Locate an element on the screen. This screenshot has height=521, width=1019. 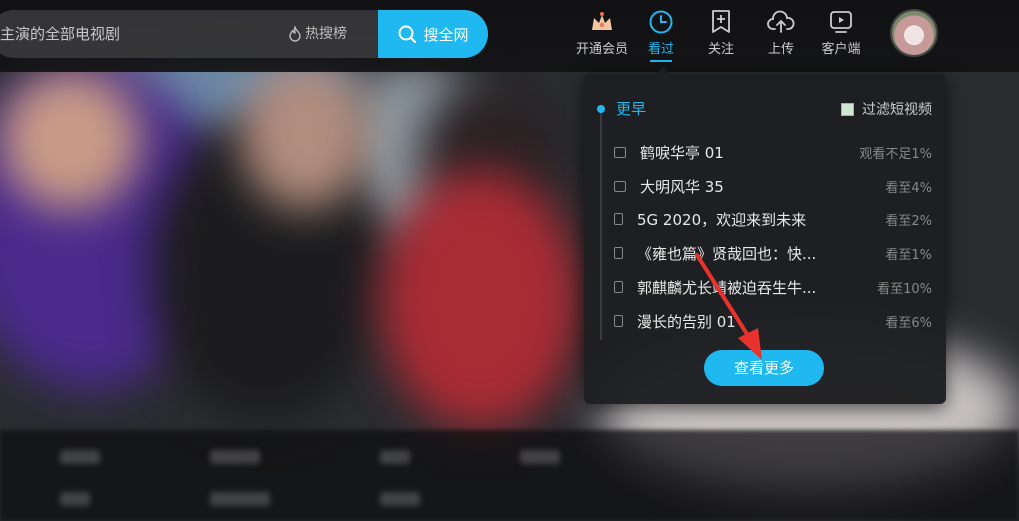
nav-client-label: 客户端 is located at coordinates (841, 49).